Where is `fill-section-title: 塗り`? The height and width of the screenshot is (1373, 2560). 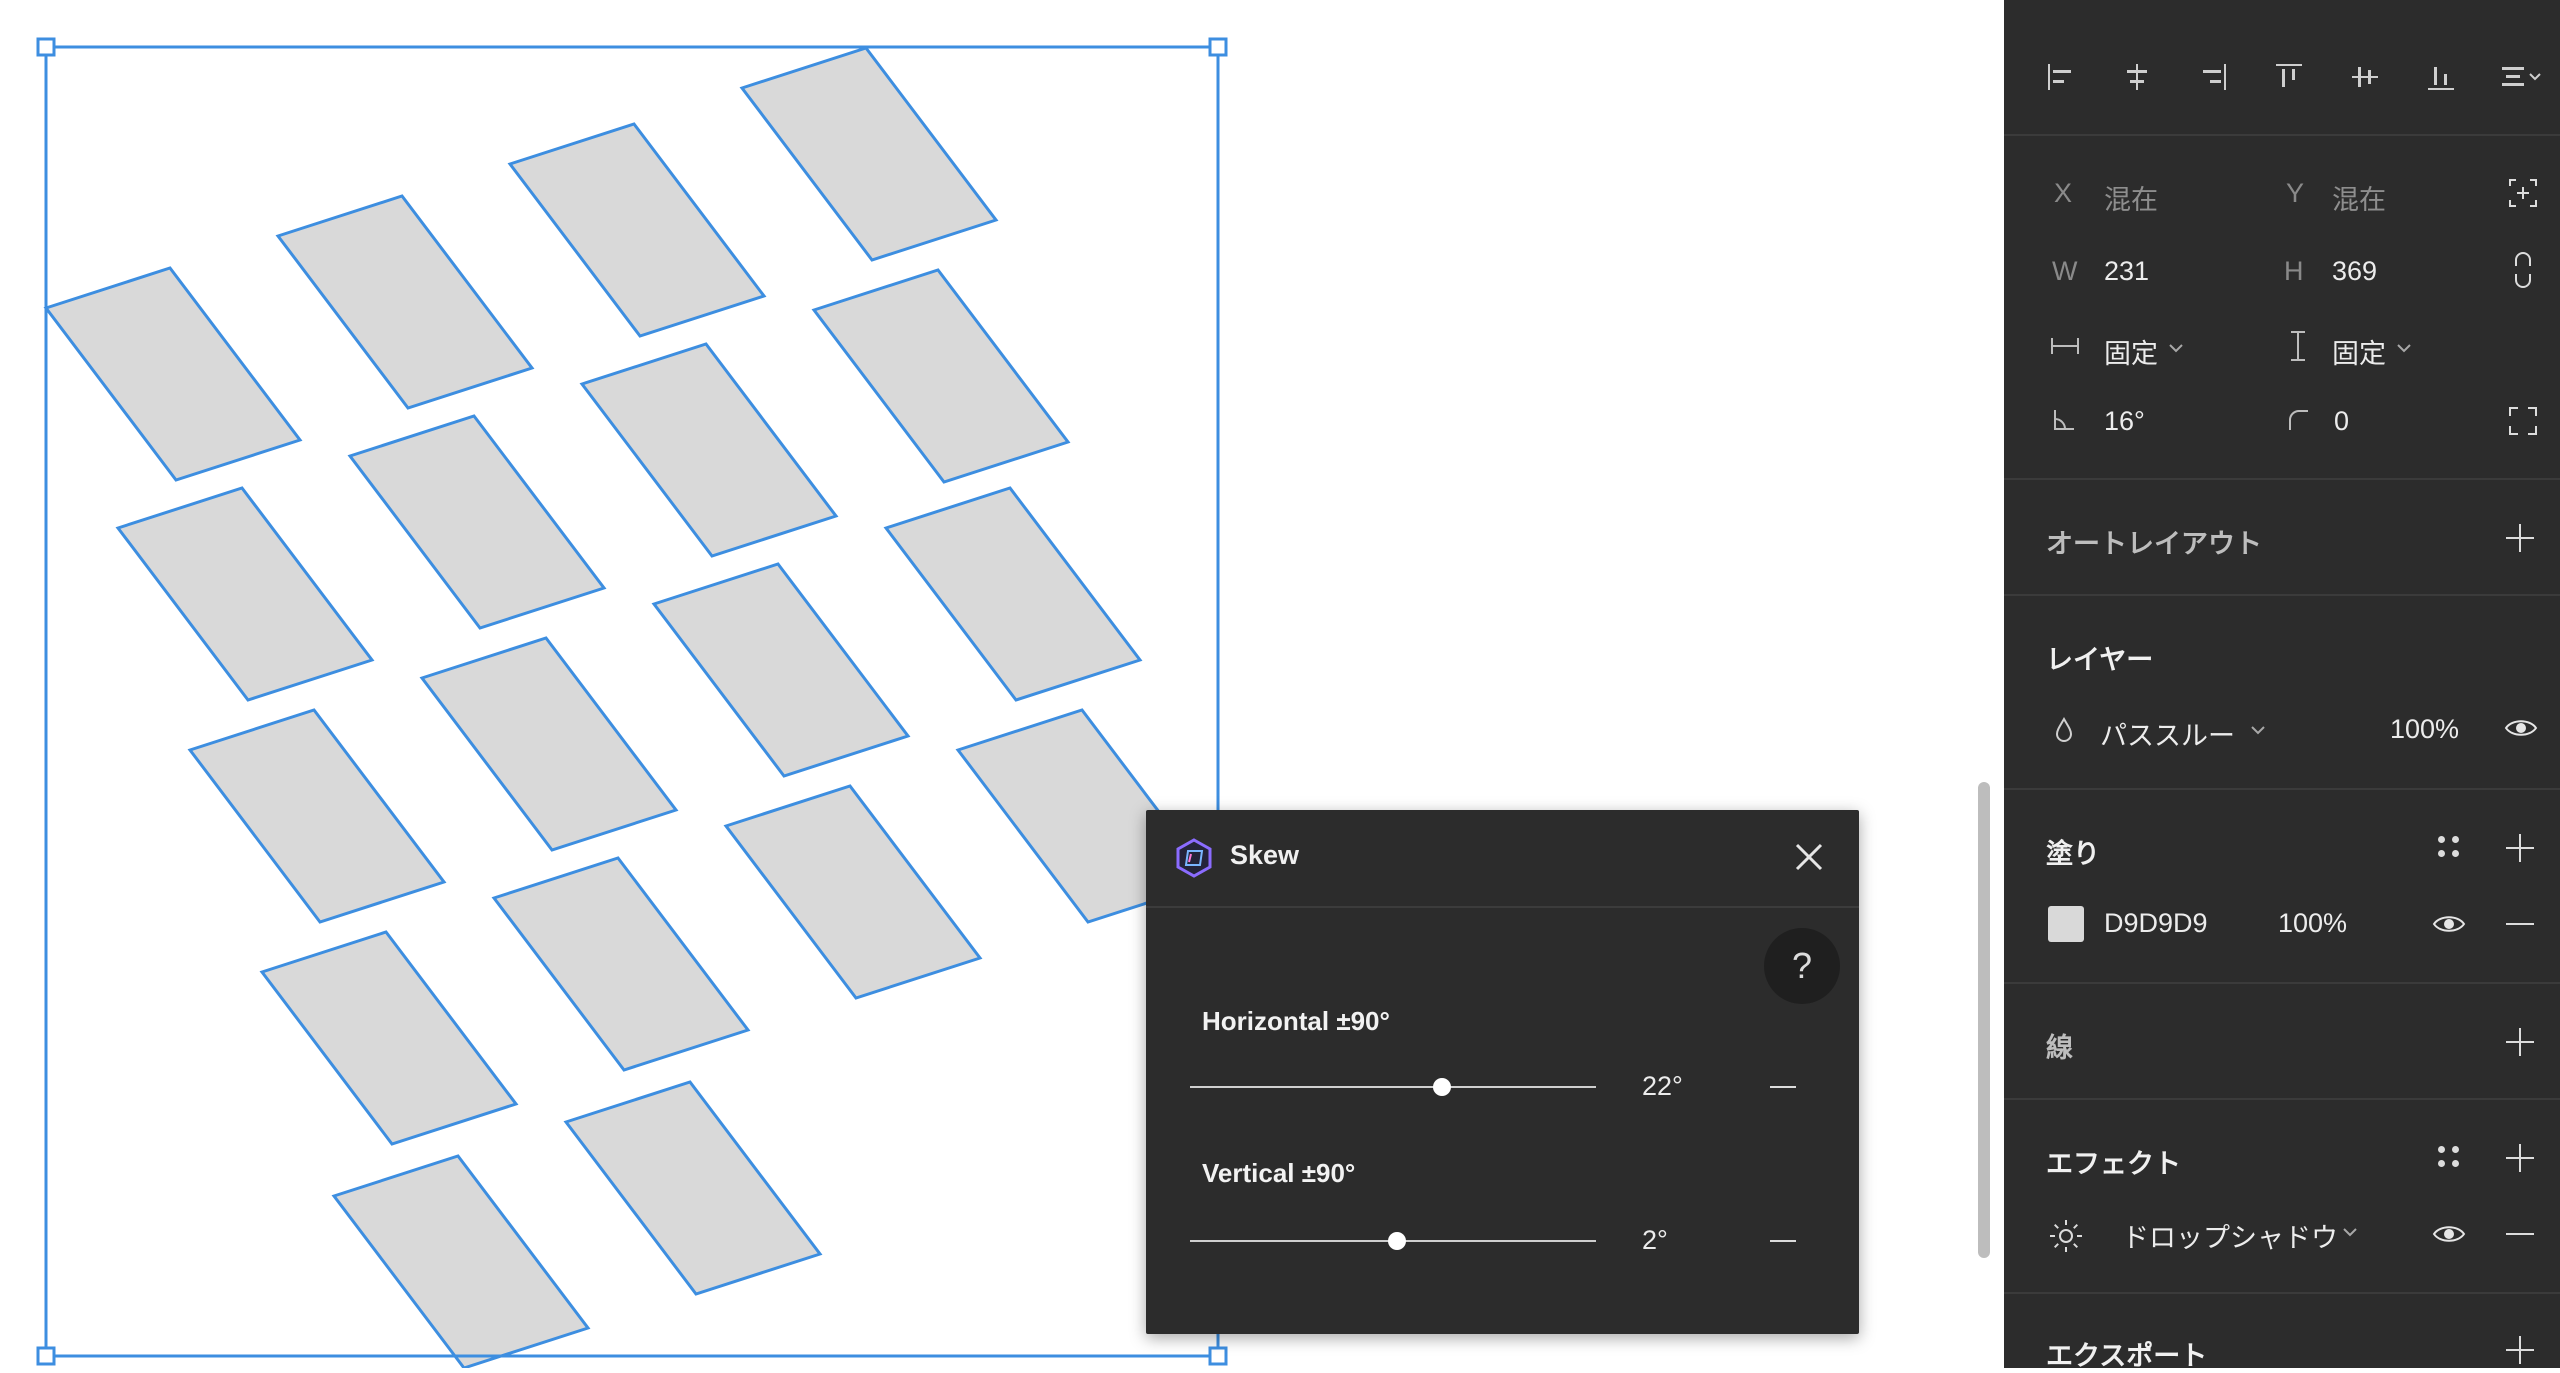
fill-section-title: 塗り is located at coordinates (2073, 854).